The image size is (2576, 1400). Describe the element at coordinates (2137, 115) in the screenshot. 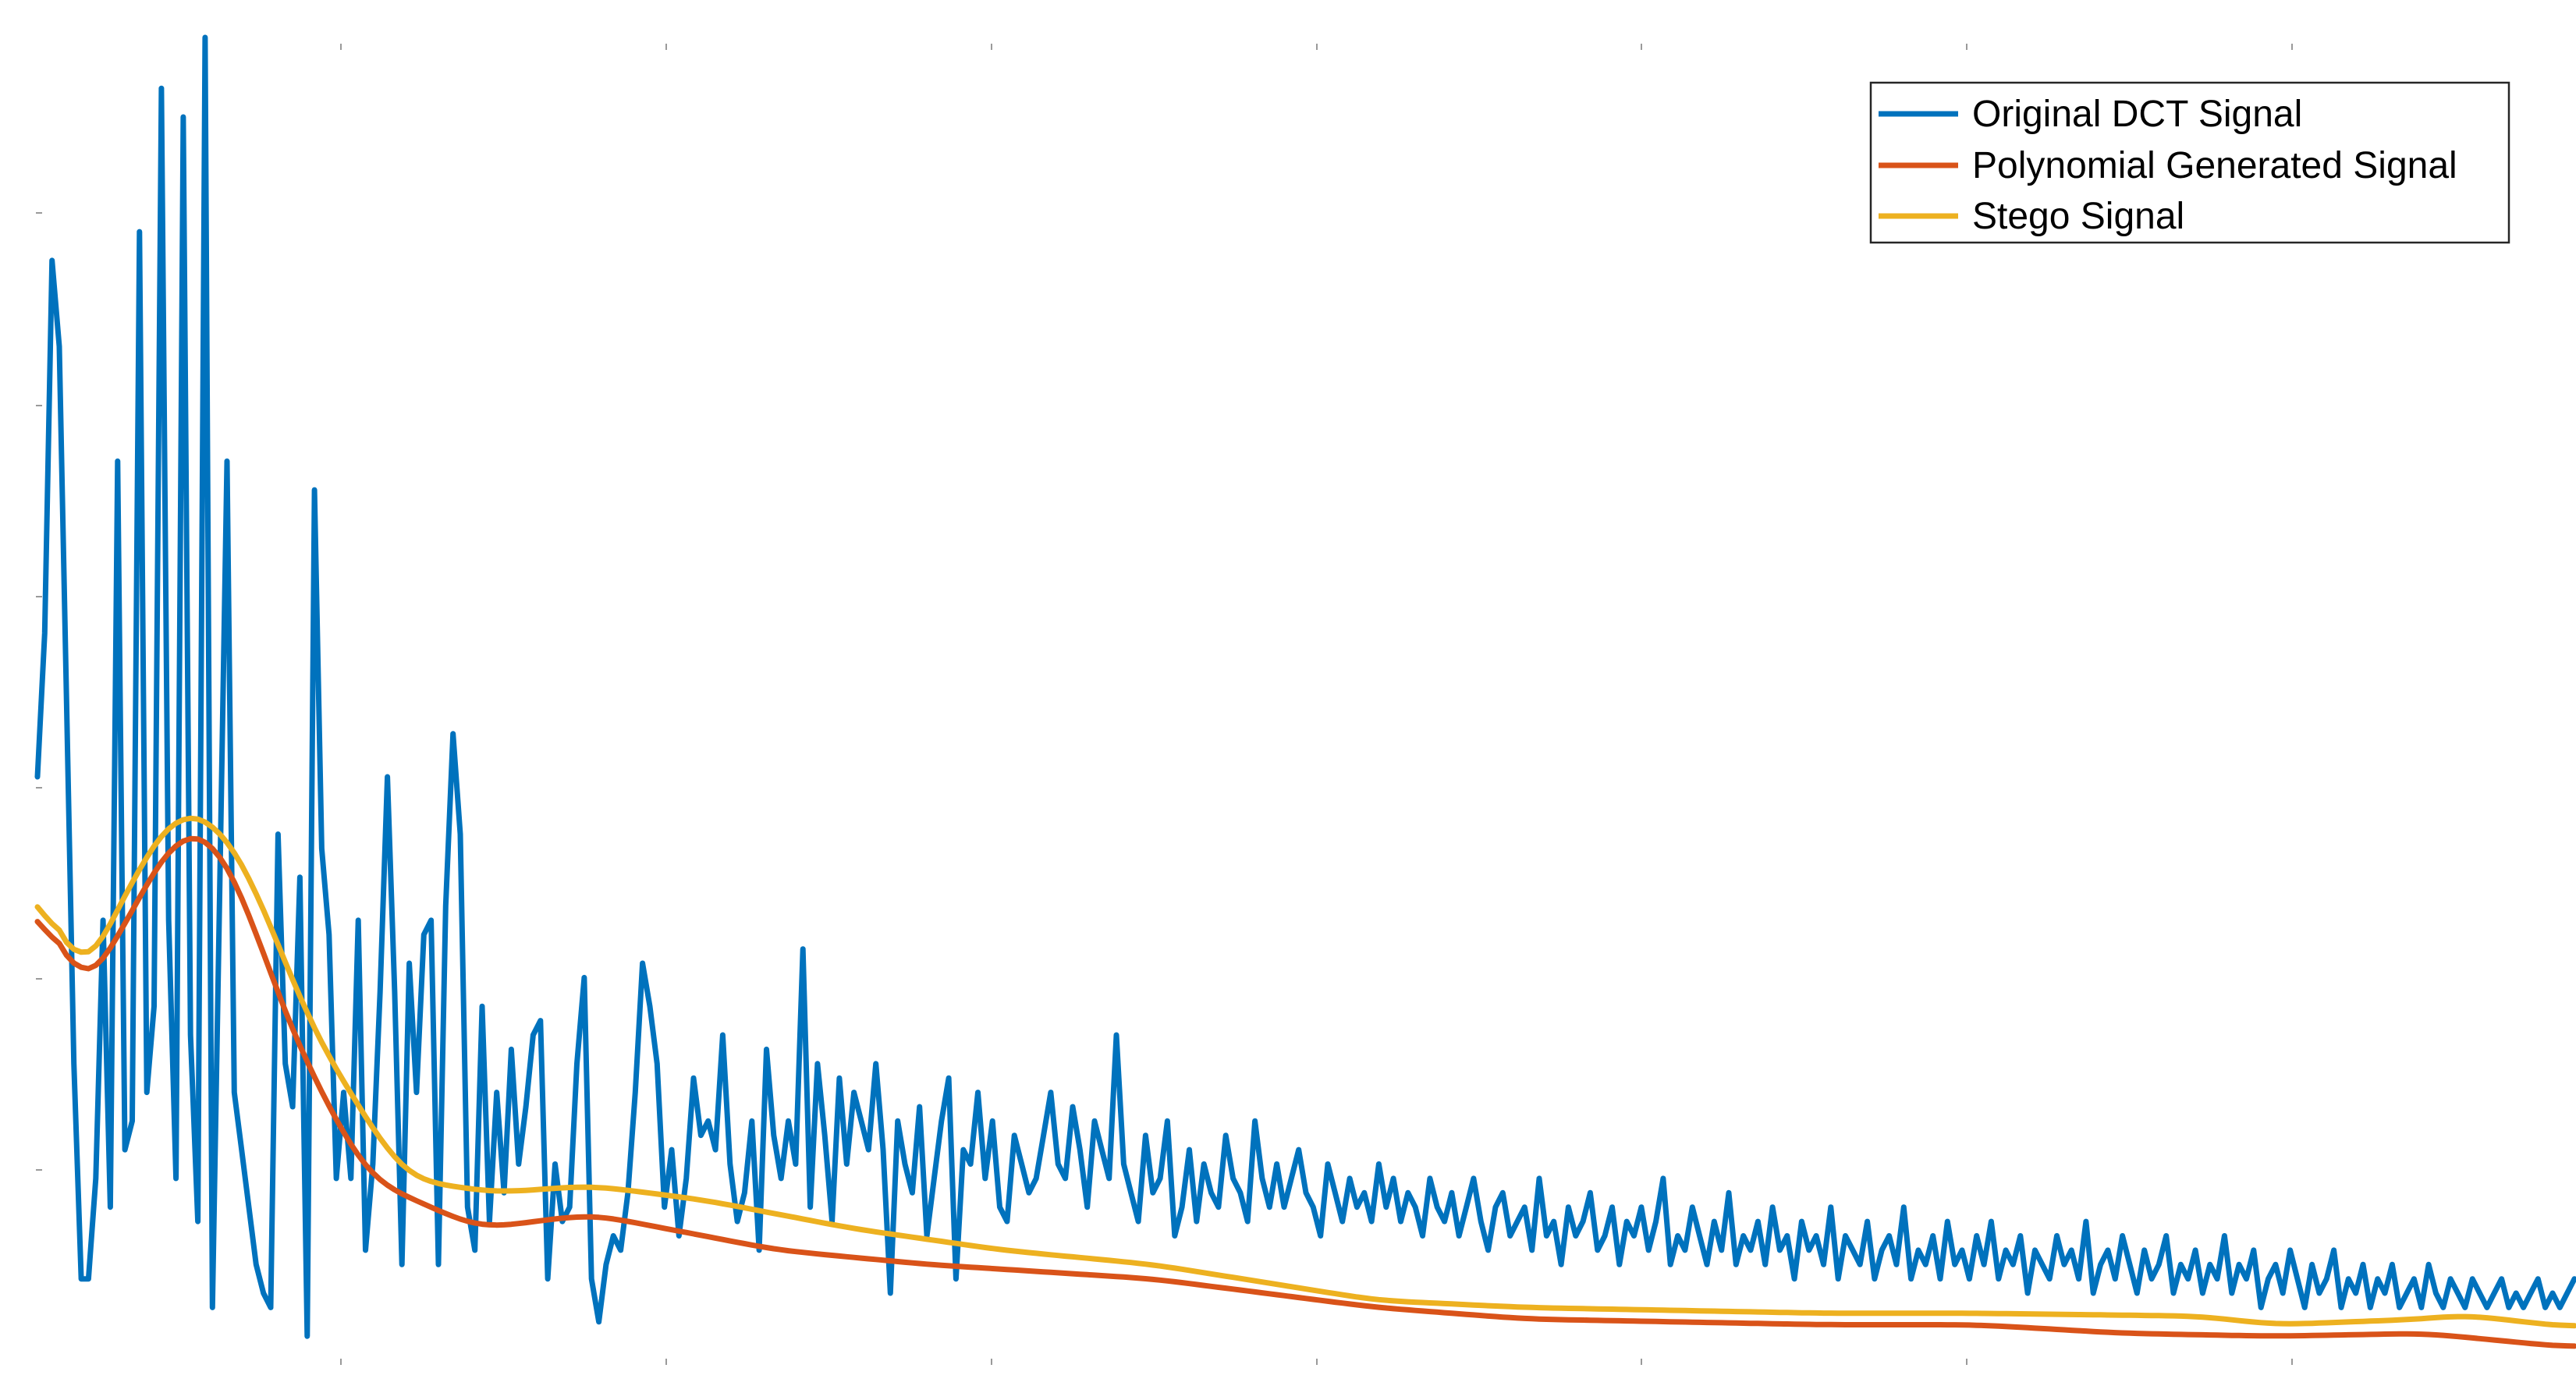

I see `legend-label-original: Original DCT Signal` at that location.